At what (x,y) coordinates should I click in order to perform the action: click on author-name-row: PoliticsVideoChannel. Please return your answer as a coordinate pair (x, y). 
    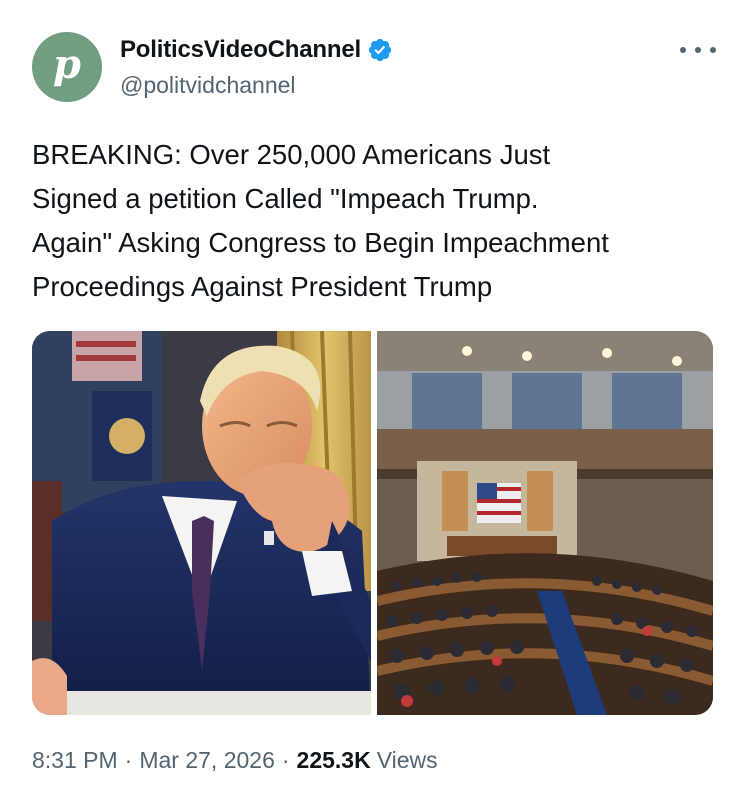
    Looking at the image, I should click on (256, 50).